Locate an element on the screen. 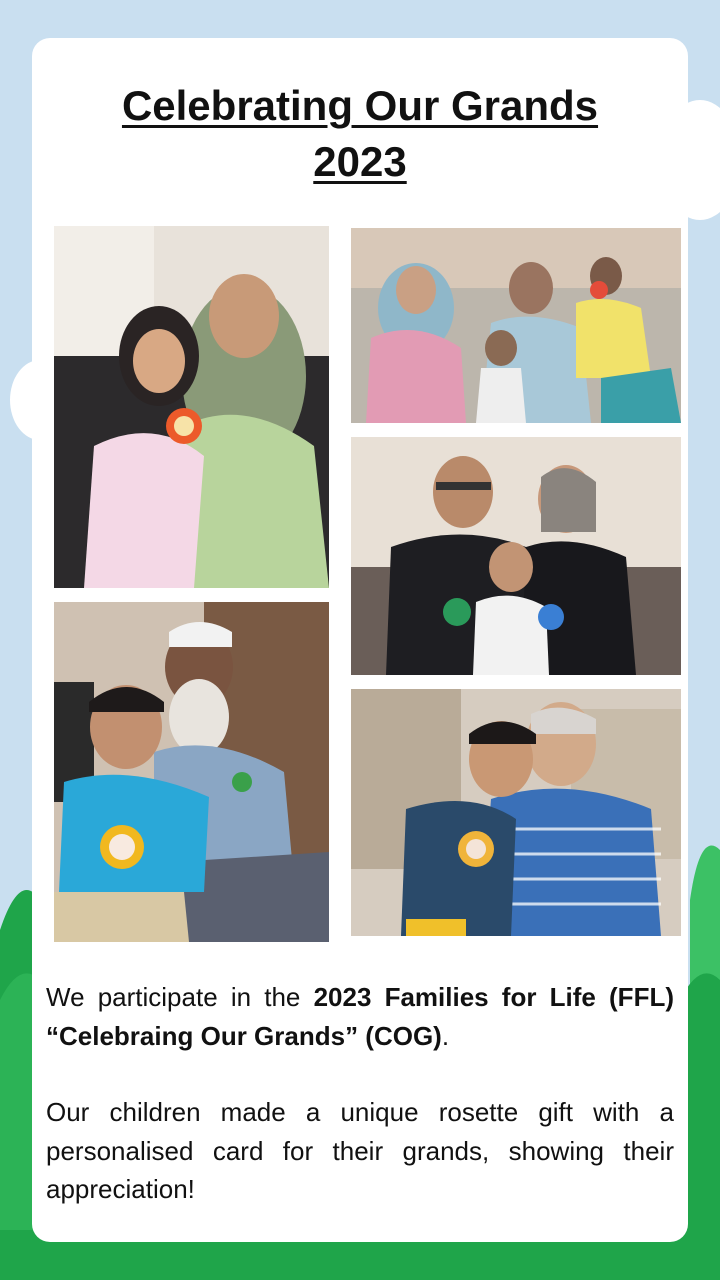 This screenshot has height=1280, width=720. photo-grandparents-couple-with-boy is located at coordinates (516, 556).